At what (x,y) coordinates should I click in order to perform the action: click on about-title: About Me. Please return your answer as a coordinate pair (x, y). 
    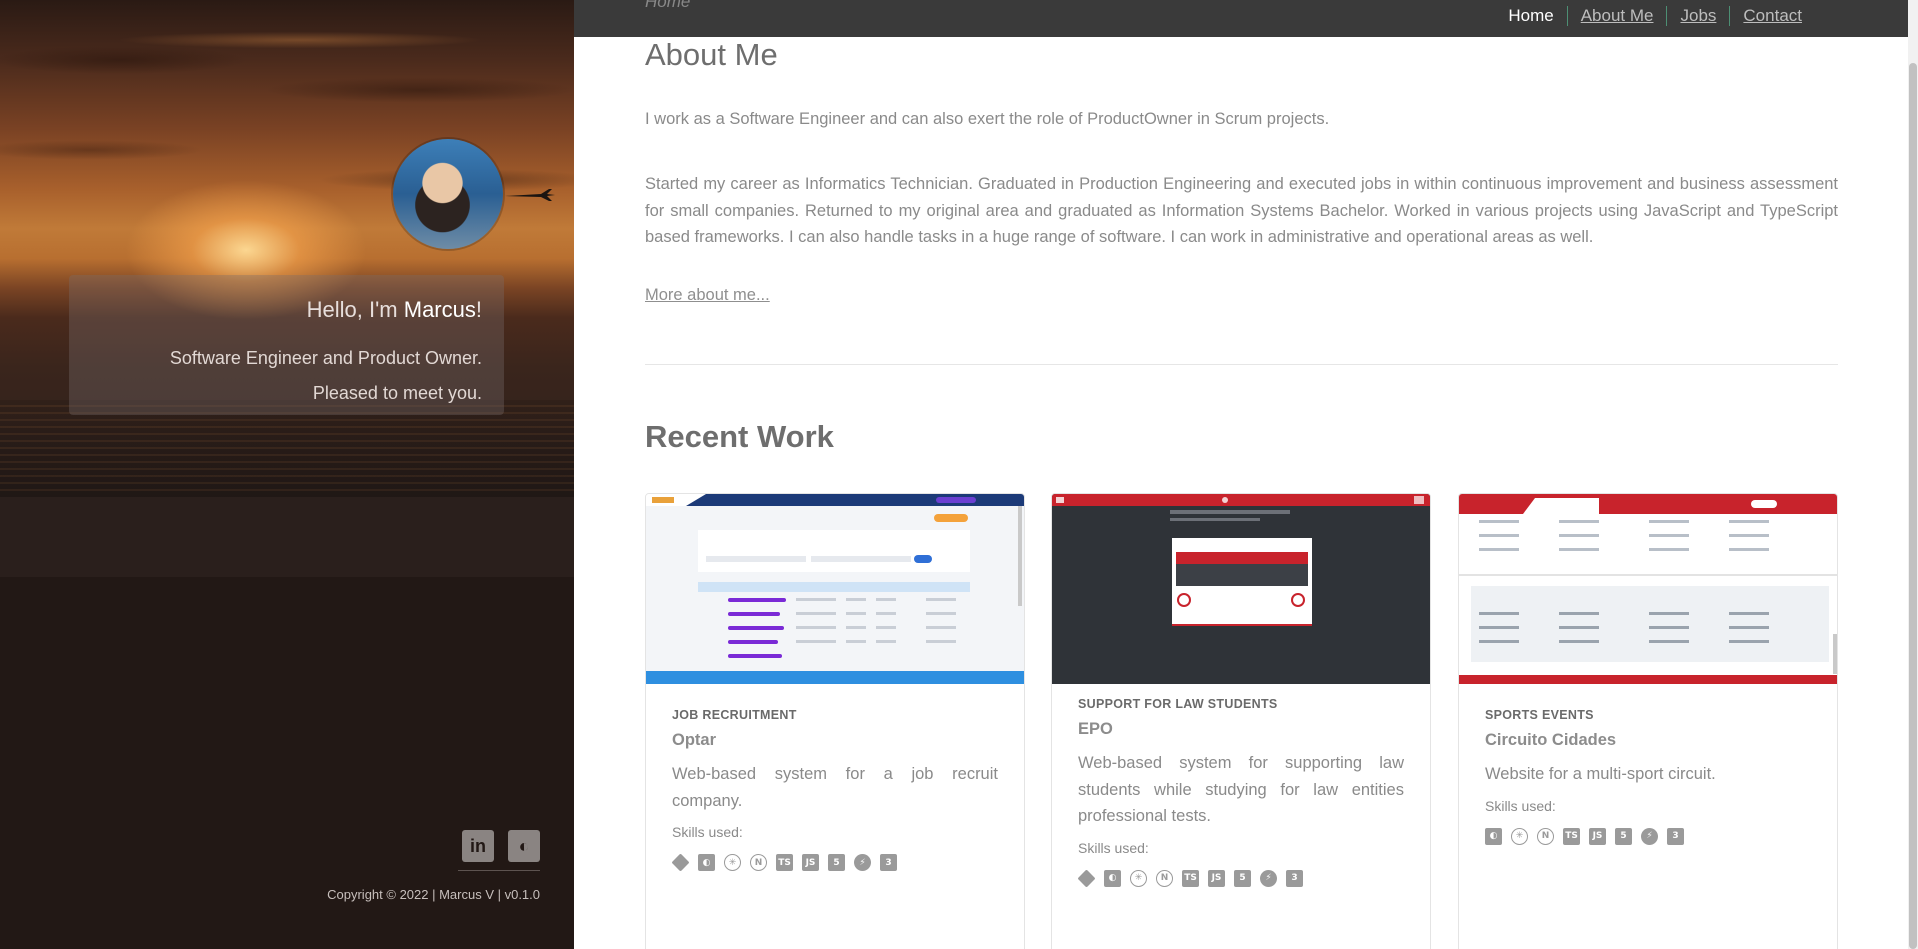
    Looking at the image, I should click on (711, 54).